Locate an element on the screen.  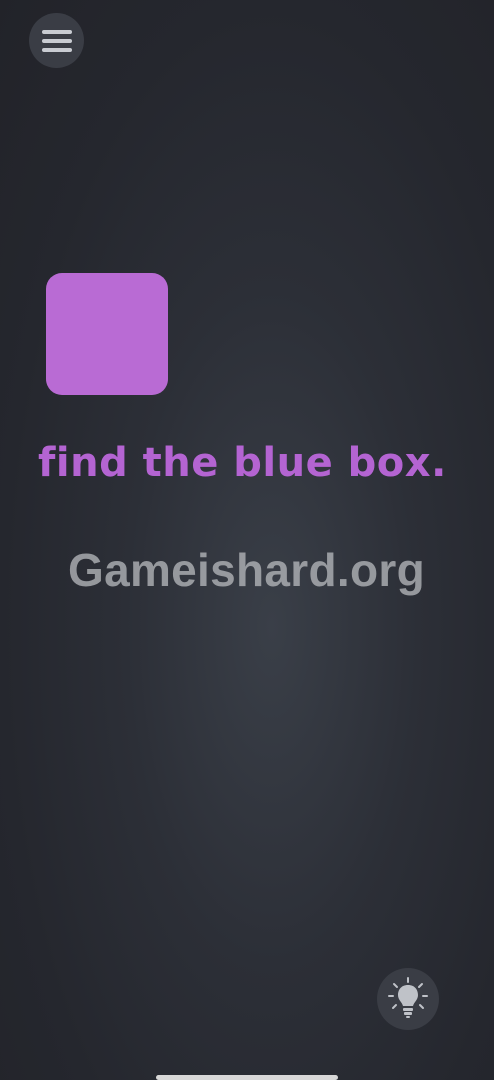
hint-button is located at coordinates (408, 999).